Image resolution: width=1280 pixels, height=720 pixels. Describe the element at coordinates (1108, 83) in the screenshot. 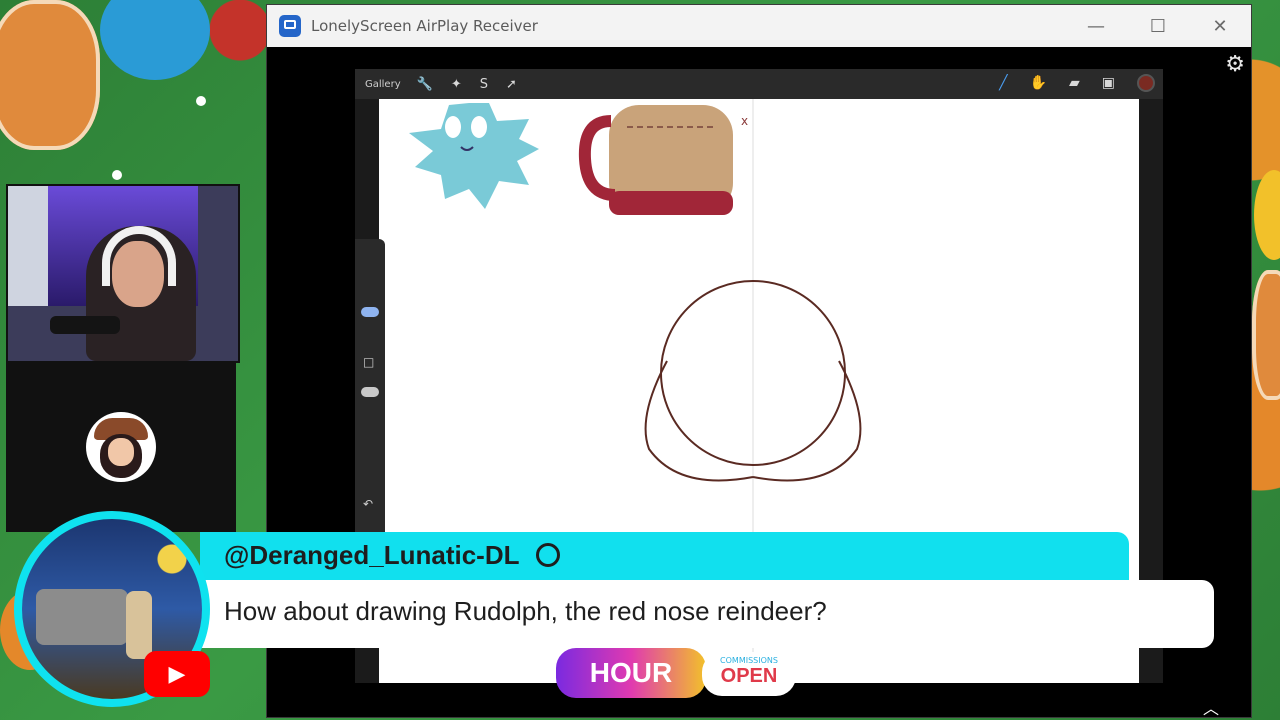

I see `layers-icon: ▣` at that location.